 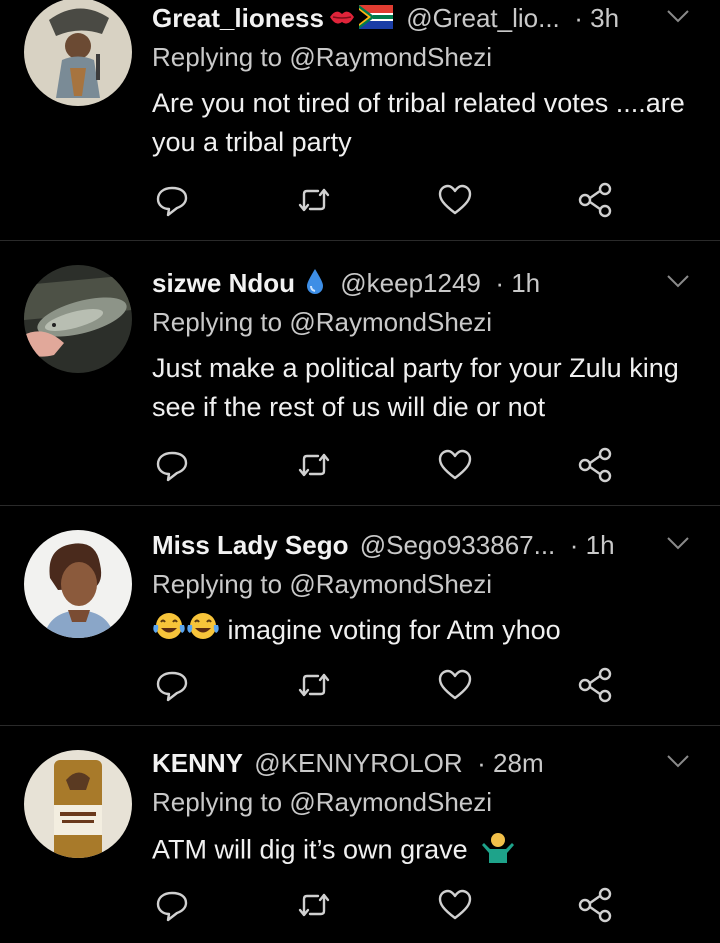 What do you see at coordinates (498, 851) in the screenshot?
I see `person-shrugging-emoji` at bounding box center [498, 851].